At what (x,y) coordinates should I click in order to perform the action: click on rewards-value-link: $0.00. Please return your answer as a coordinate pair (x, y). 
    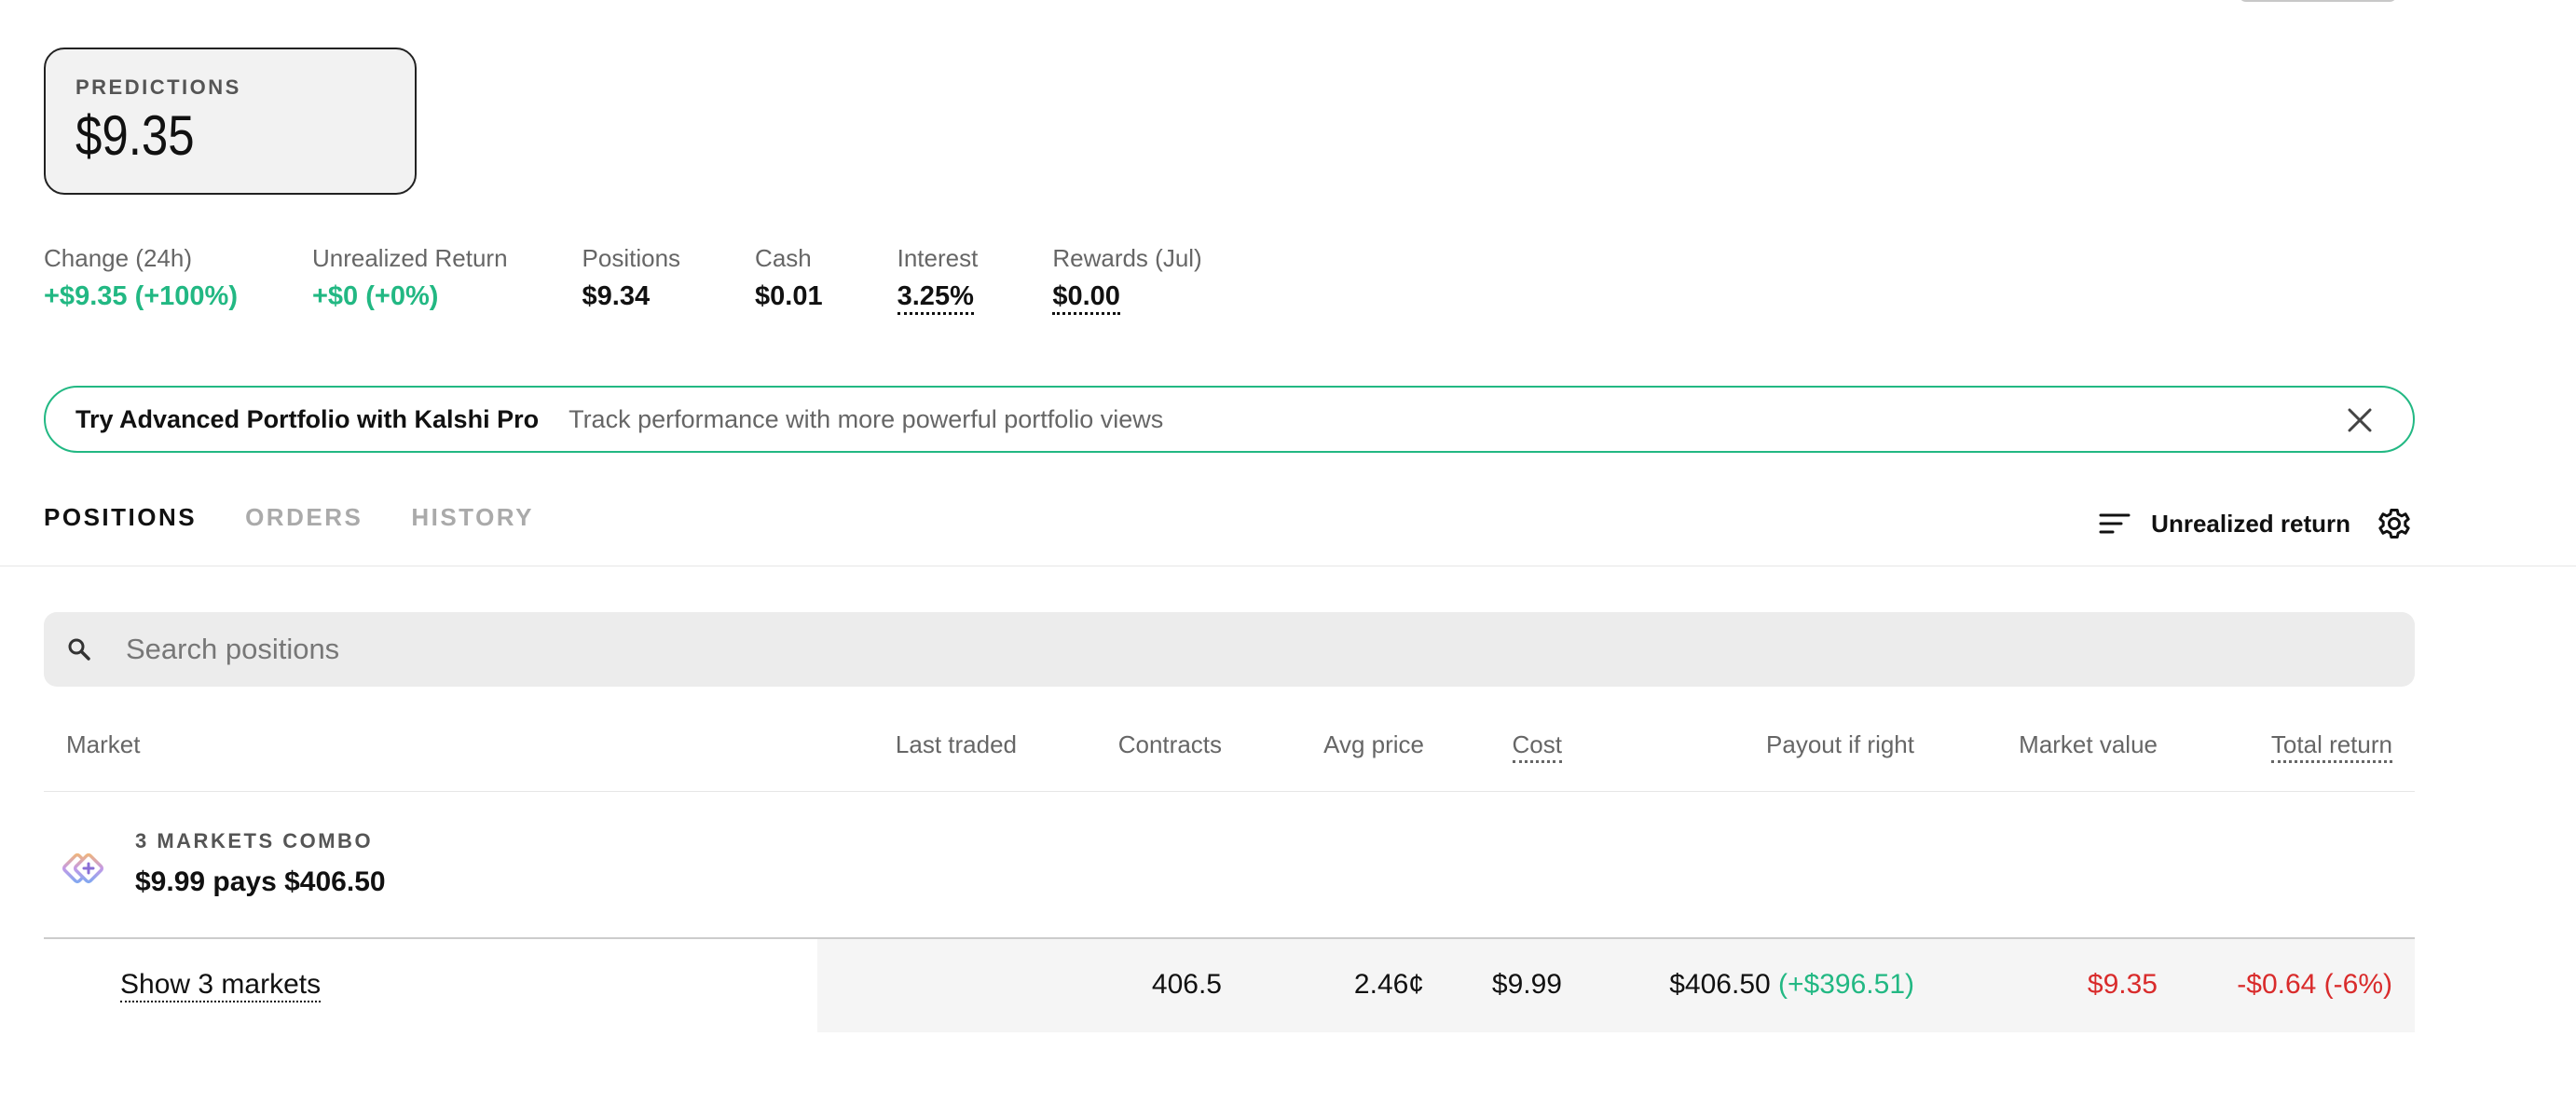
    Looking at the image, I should click on (1086, 298).